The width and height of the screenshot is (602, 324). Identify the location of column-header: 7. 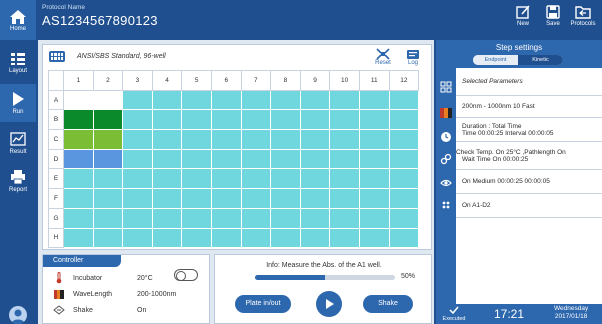
(256, 80).